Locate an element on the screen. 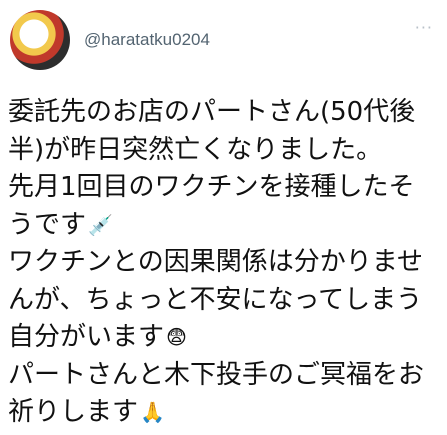  tweet-text: 委託先のお店のパートさん(50代後 is located at coordinates (212, 112).